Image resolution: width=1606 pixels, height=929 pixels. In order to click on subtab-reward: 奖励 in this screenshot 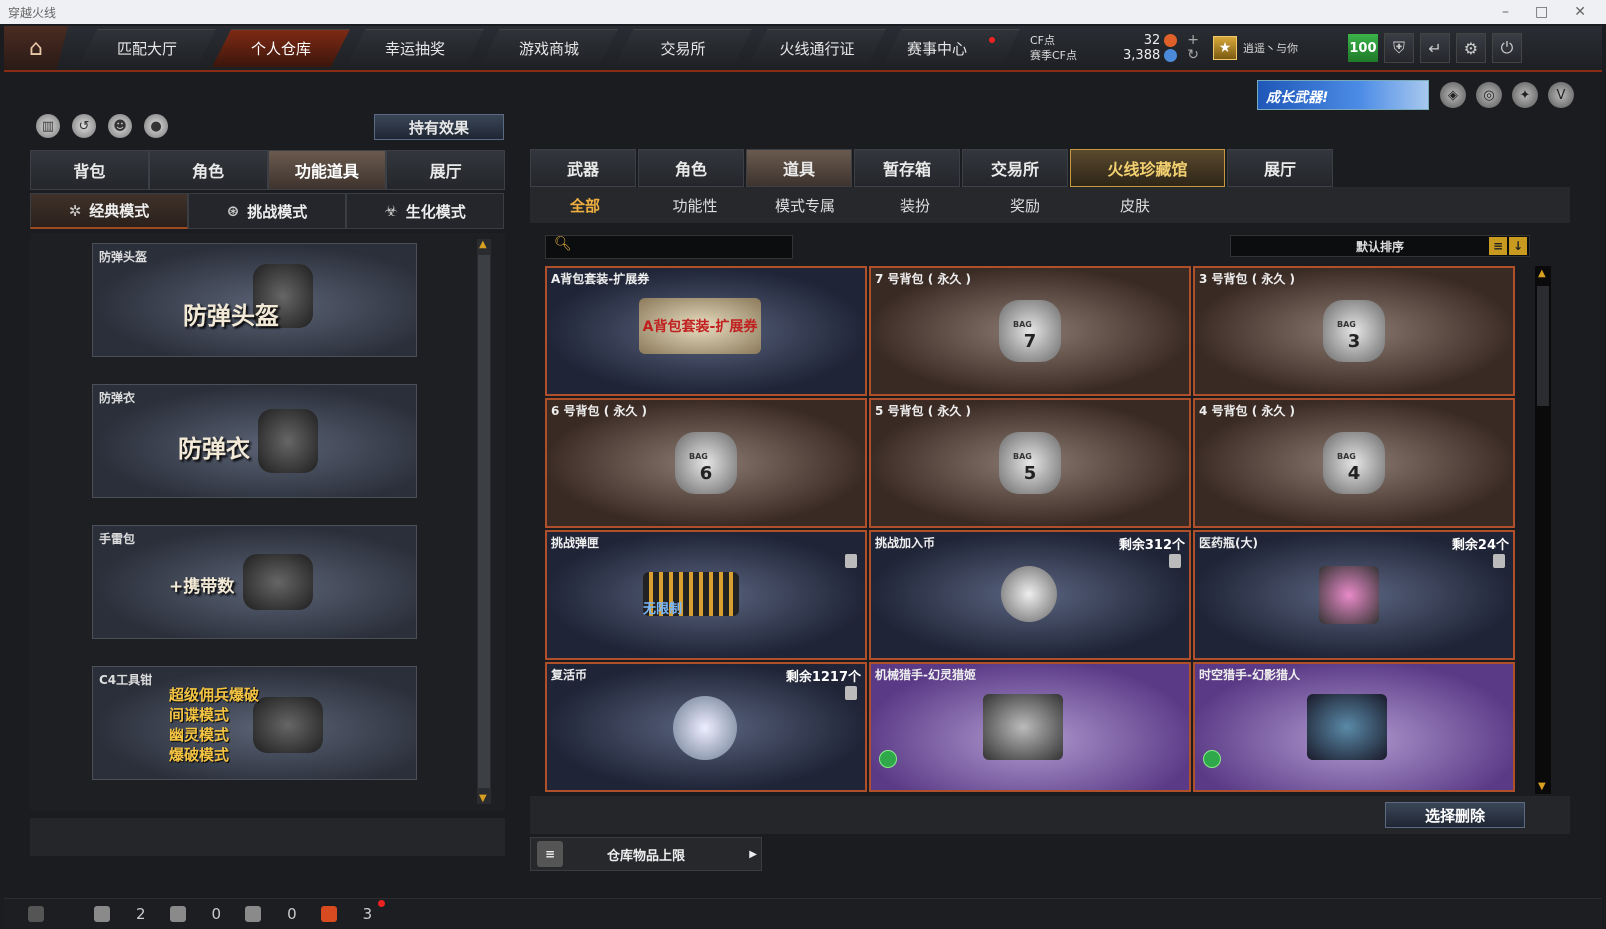, I will do `click(1025, 205)`.